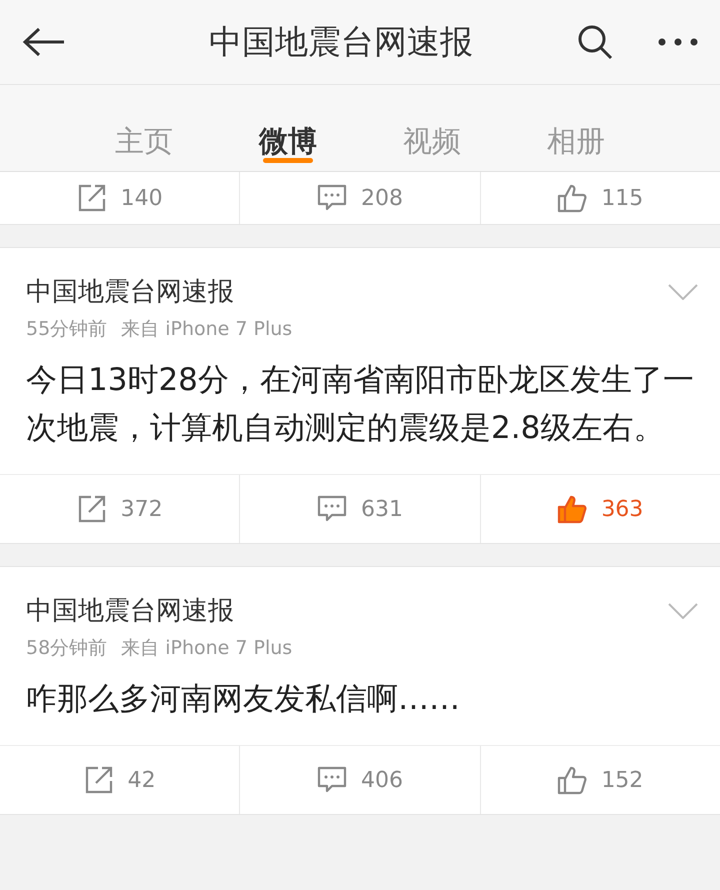 This screenshot has width=720, height=890. Describe the element at coordinates (359, 780) in the screenshot. I see `comment-button: 406` at that location.